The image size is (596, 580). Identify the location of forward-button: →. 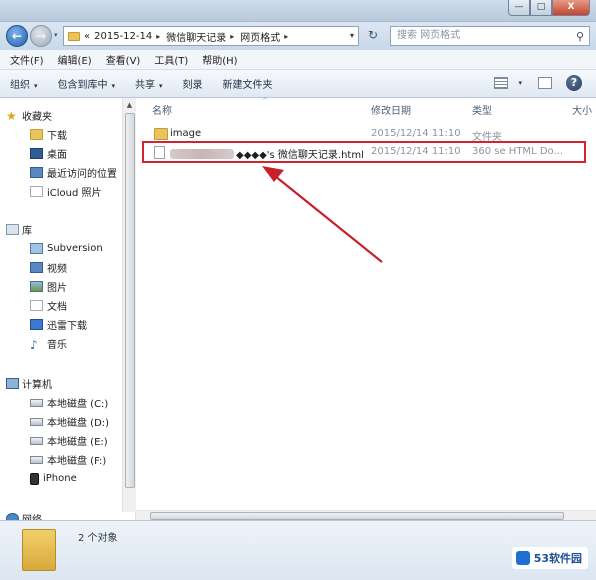
(41, 36).